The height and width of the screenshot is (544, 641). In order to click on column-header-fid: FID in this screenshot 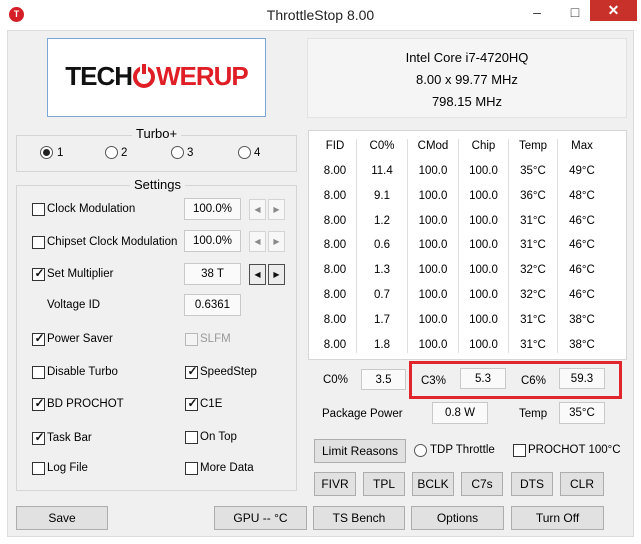, I will do `click(335, 146)`.